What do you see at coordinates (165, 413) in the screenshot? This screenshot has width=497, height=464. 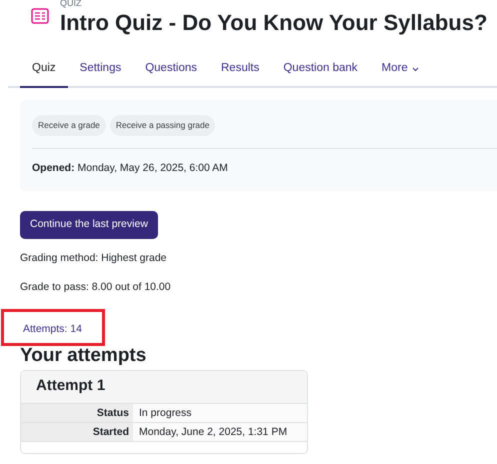 I see `row-value: In progress` at bounding box center [165, 413].